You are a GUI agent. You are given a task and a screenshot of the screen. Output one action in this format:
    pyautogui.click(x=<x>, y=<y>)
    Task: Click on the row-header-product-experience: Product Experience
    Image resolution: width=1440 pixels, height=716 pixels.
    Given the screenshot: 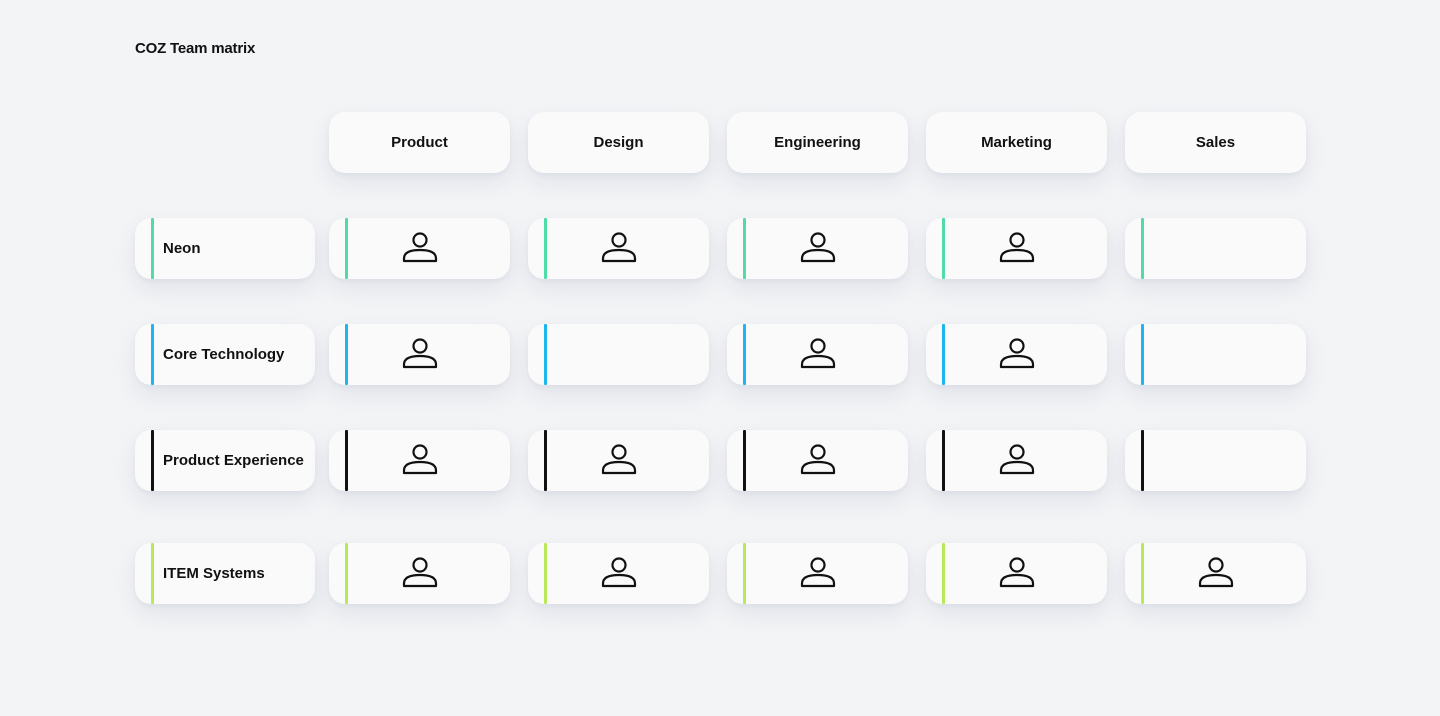 What is the action you would take?
    pyautogui.click(x=225, y=460)
    